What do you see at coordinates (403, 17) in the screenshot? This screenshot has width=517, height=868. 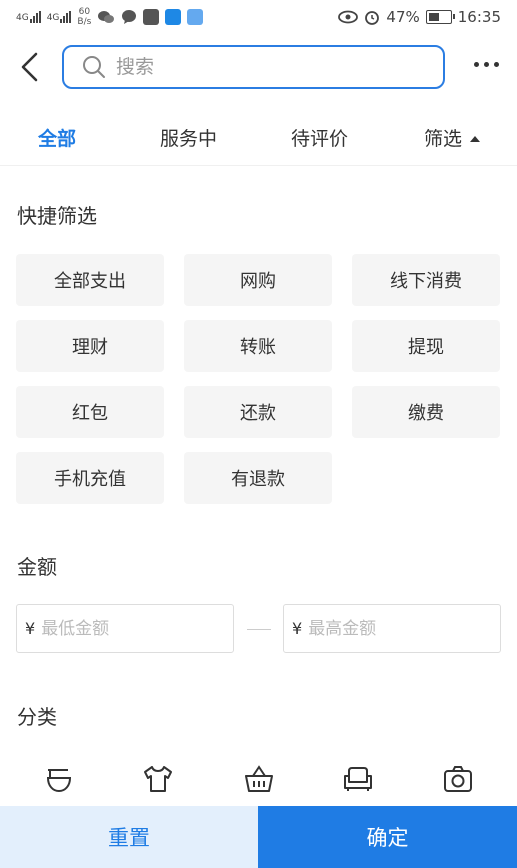 I see `battery-percent: 47%` at bounding box center [403, 17].